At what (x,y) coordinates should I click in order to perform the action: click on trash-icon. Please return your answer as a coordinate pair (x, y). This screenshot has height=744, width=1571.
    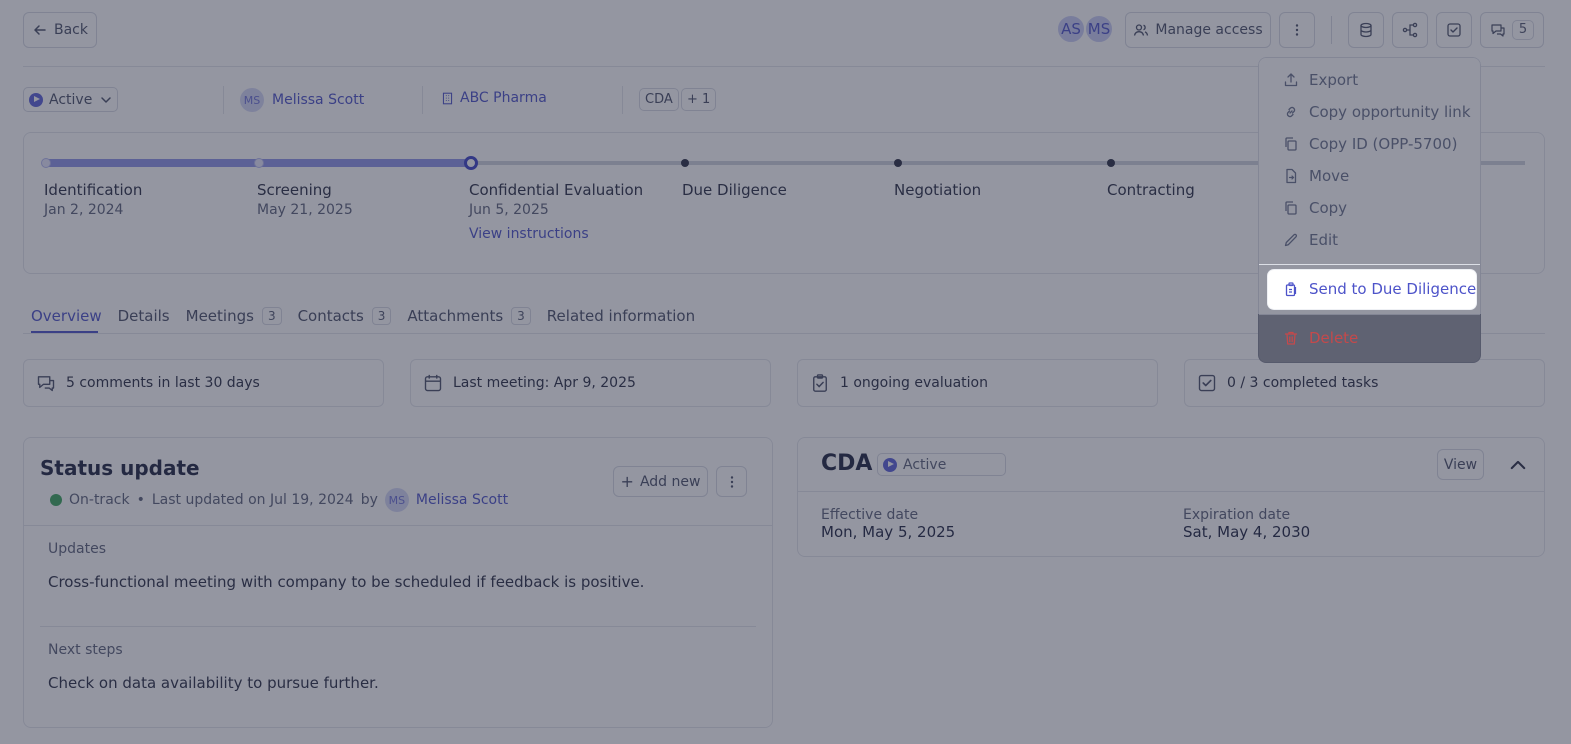
    Looking at the image, I should click on (1291, 338).